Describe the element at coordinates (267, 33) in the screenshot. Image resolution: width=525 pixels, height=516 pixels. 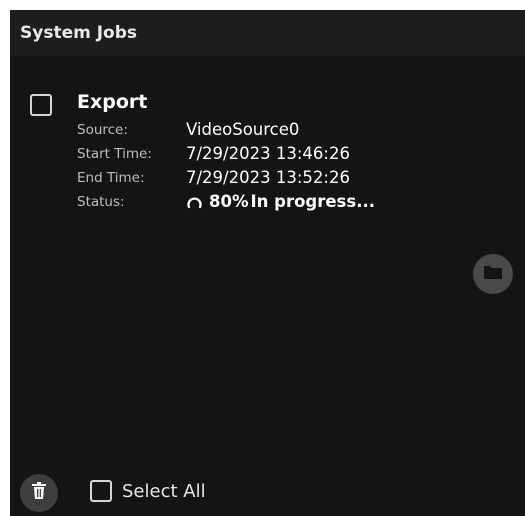
I see `panel-header: System Jobs` at that location.